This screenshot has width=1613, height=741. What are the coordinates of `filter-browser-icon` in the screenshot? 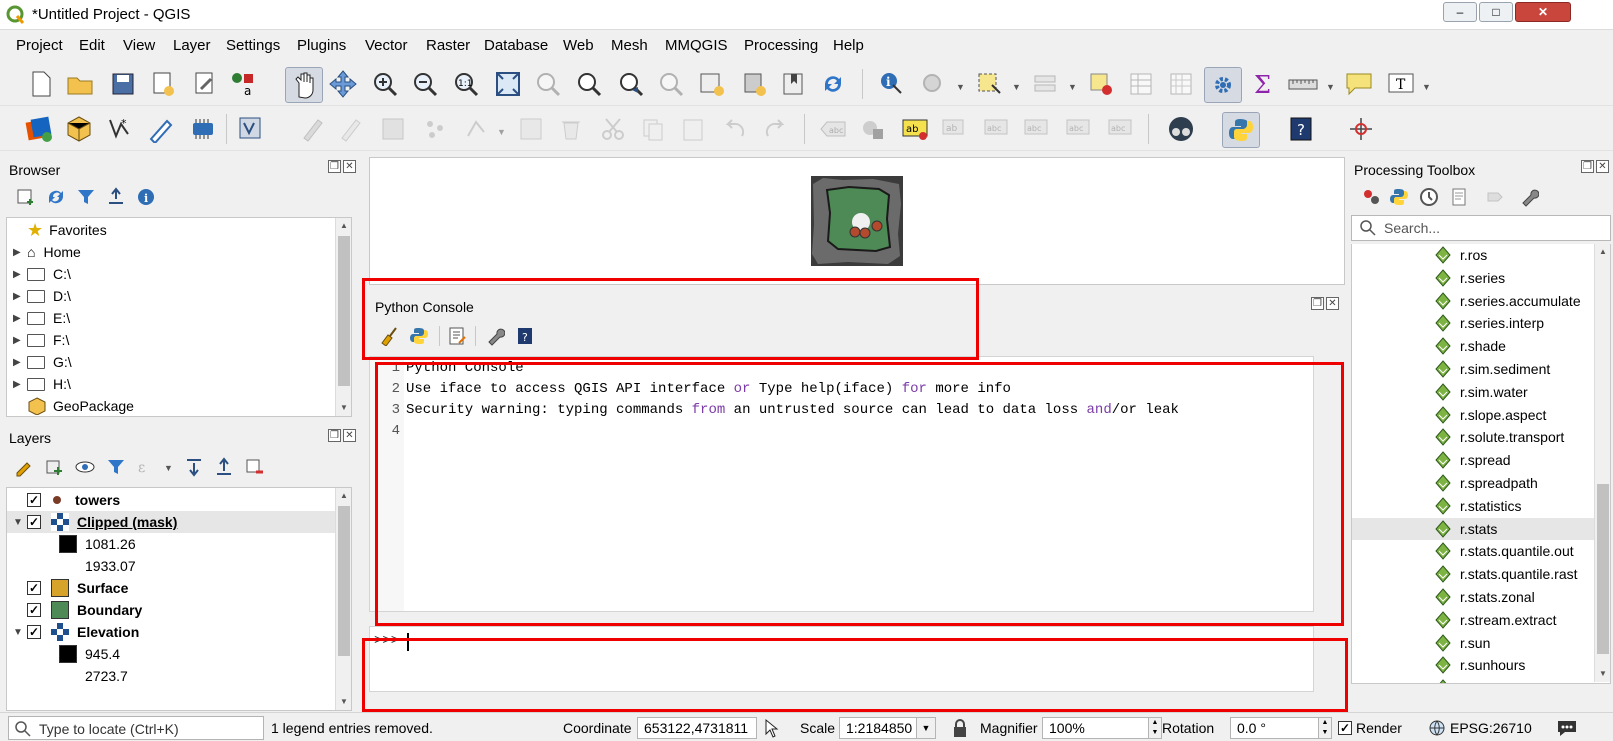 It's located at (86, 197).